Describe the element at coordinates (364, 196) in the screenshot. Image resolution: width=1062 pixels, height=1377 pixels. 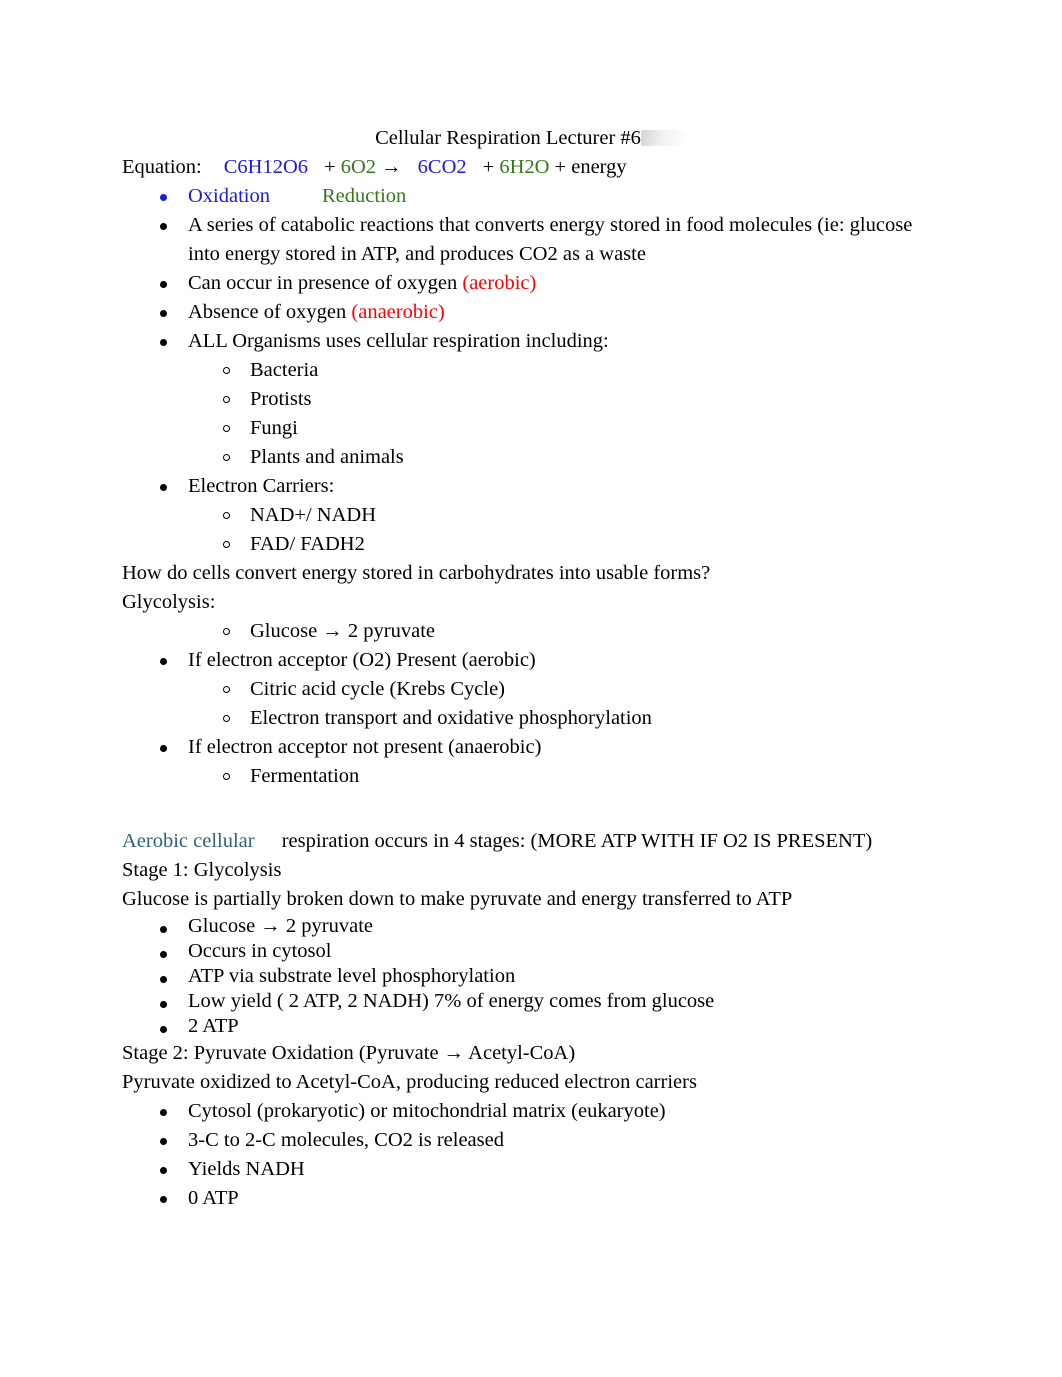
I see `reduction-label: Reduction` at that location.